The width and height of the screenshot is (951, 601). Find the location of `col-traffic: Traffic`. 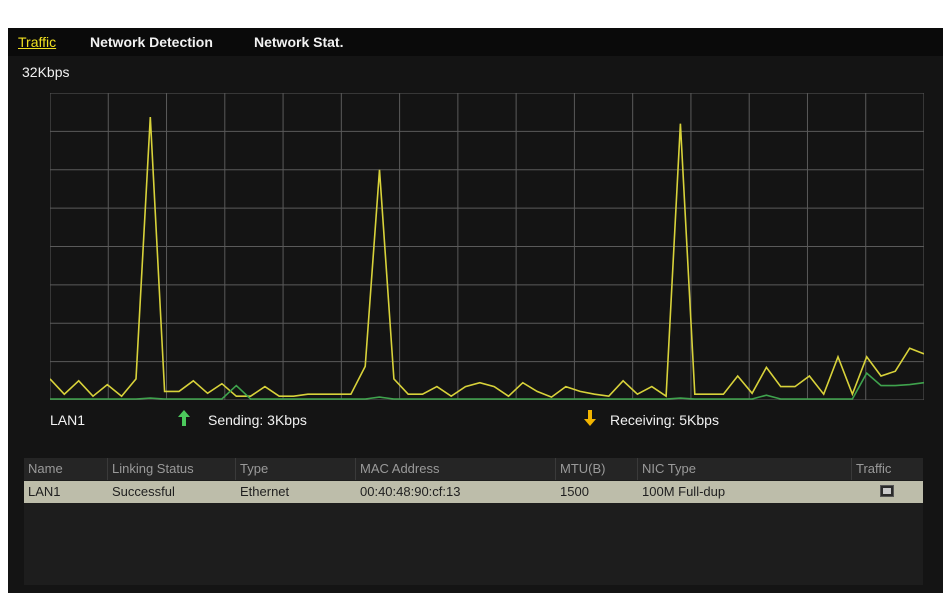

col-traffic: Traffic is located at coordinates (874, 468).